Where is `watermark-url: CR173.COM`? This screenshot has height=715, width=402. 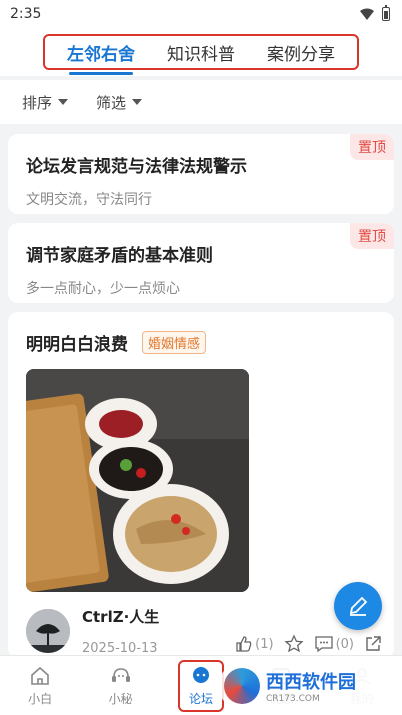 watermark-url: CR173.COM is located at coordinates (293, 699).